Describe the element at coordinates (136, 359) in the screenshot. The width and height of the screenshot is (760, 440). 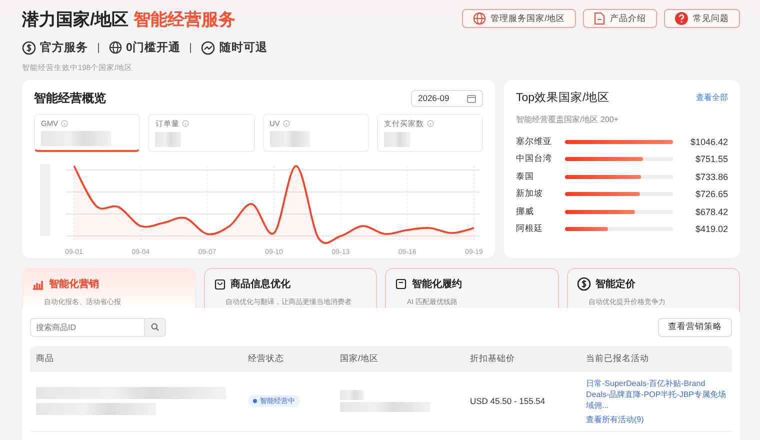
I see `column-header: 商品` at that location.